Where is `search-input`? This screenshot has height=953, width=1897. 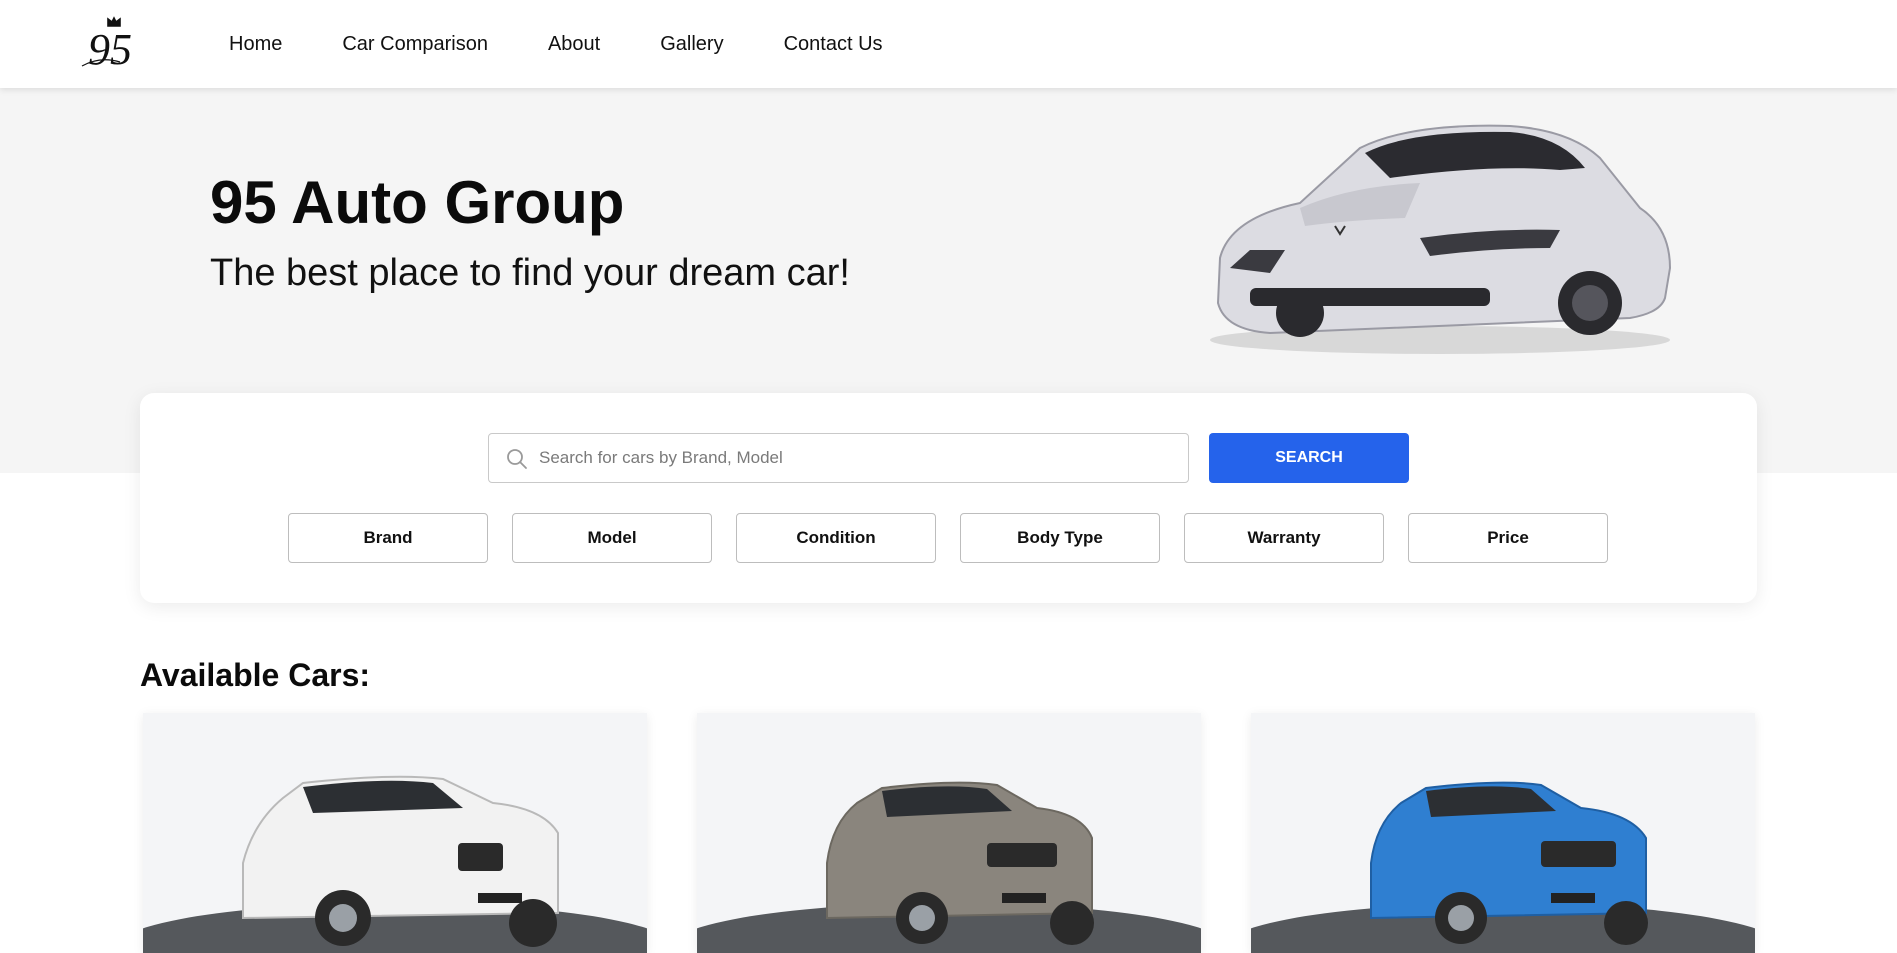 search-input is located at coordinates (859, 458).